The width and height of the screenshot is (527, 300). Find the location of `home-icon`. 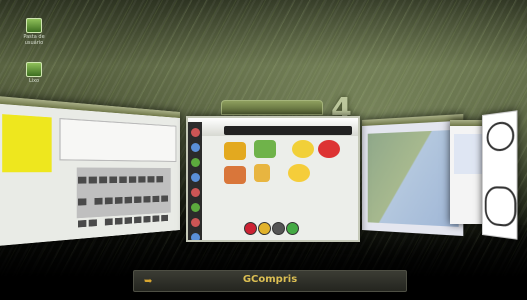

home-icon is located at coordinates (250, 228).